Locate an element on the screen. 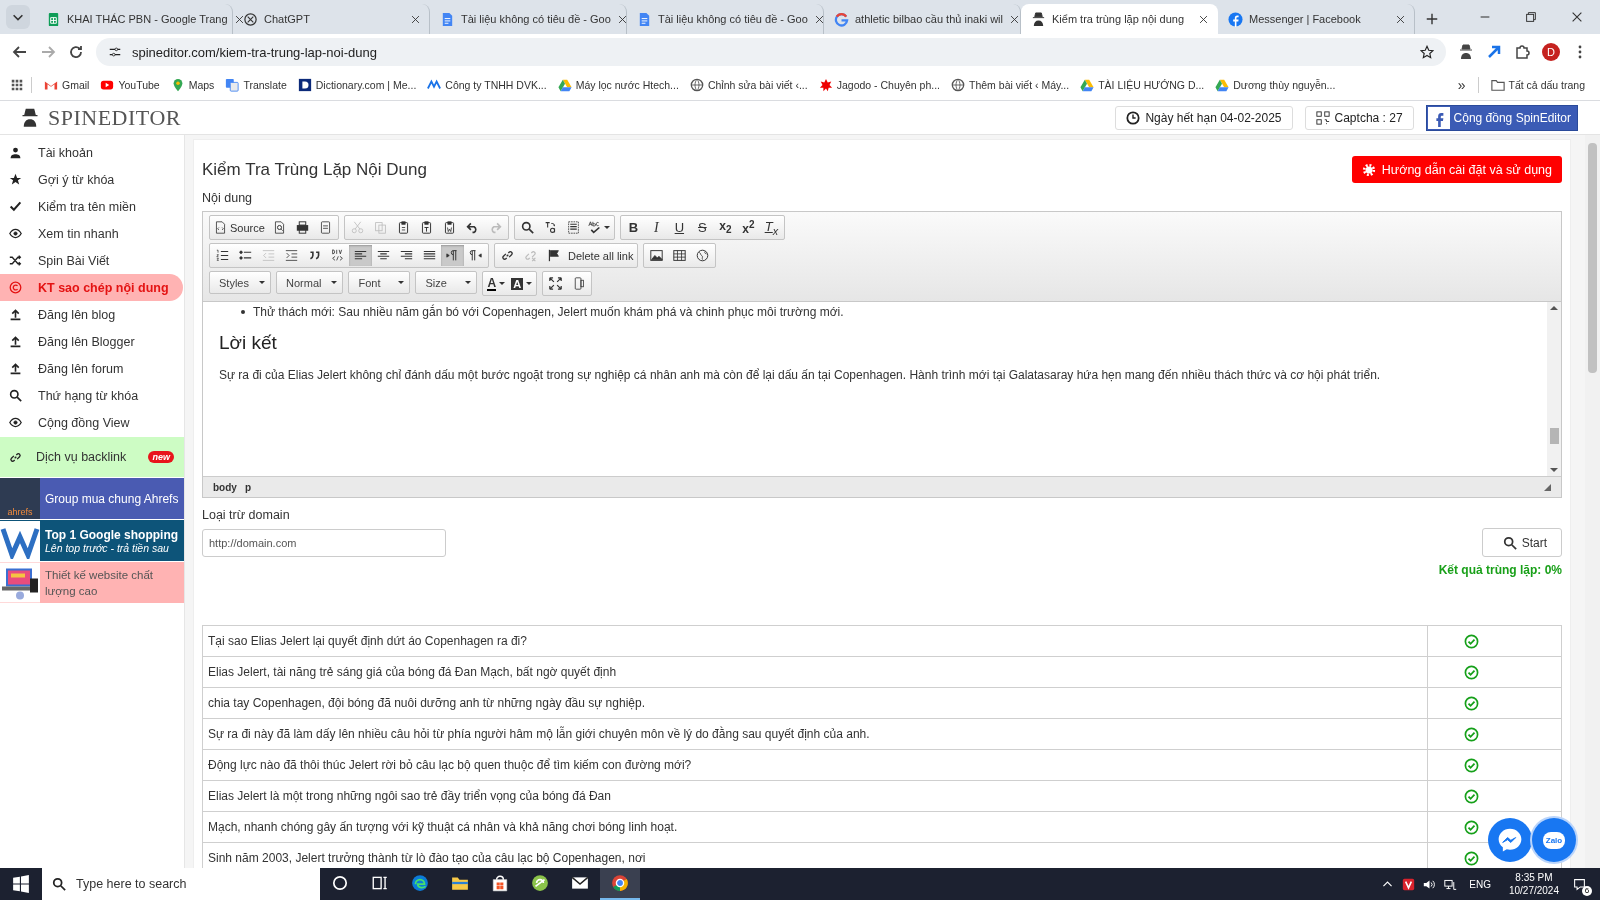 This screenshot has height=900, width=1600. tab-list-button is located at coordinates (18, 17).